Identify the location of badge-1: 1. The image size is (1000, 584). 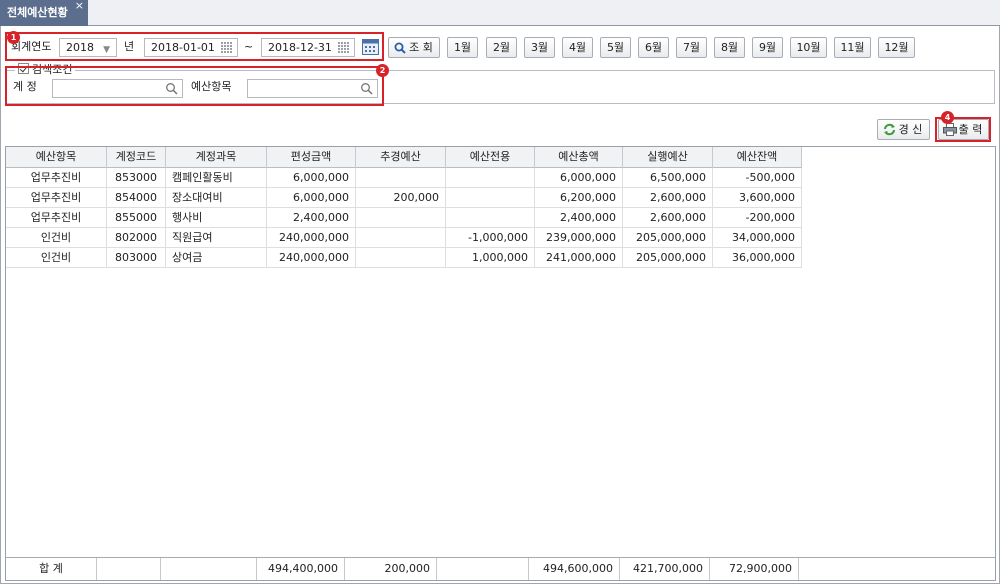
(13, 37).